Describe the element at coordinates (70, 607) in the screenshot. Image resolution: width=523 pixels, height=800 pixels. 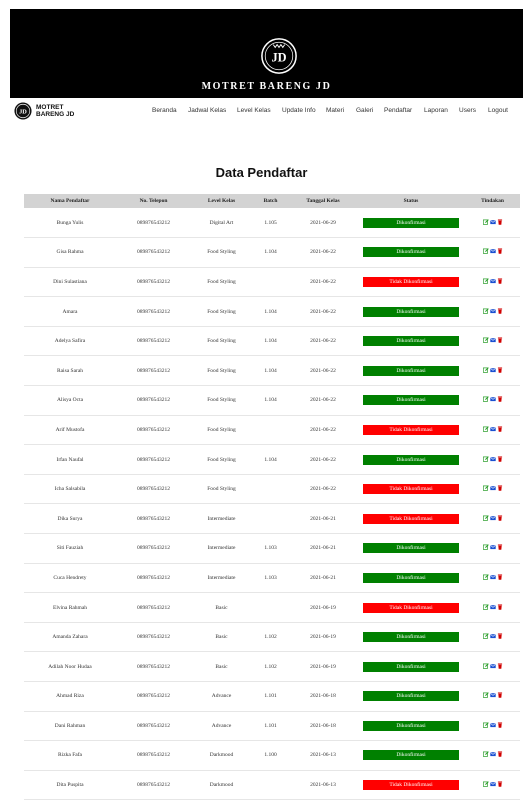
I see `cell-nama: Elvina Rahmah` at that location.